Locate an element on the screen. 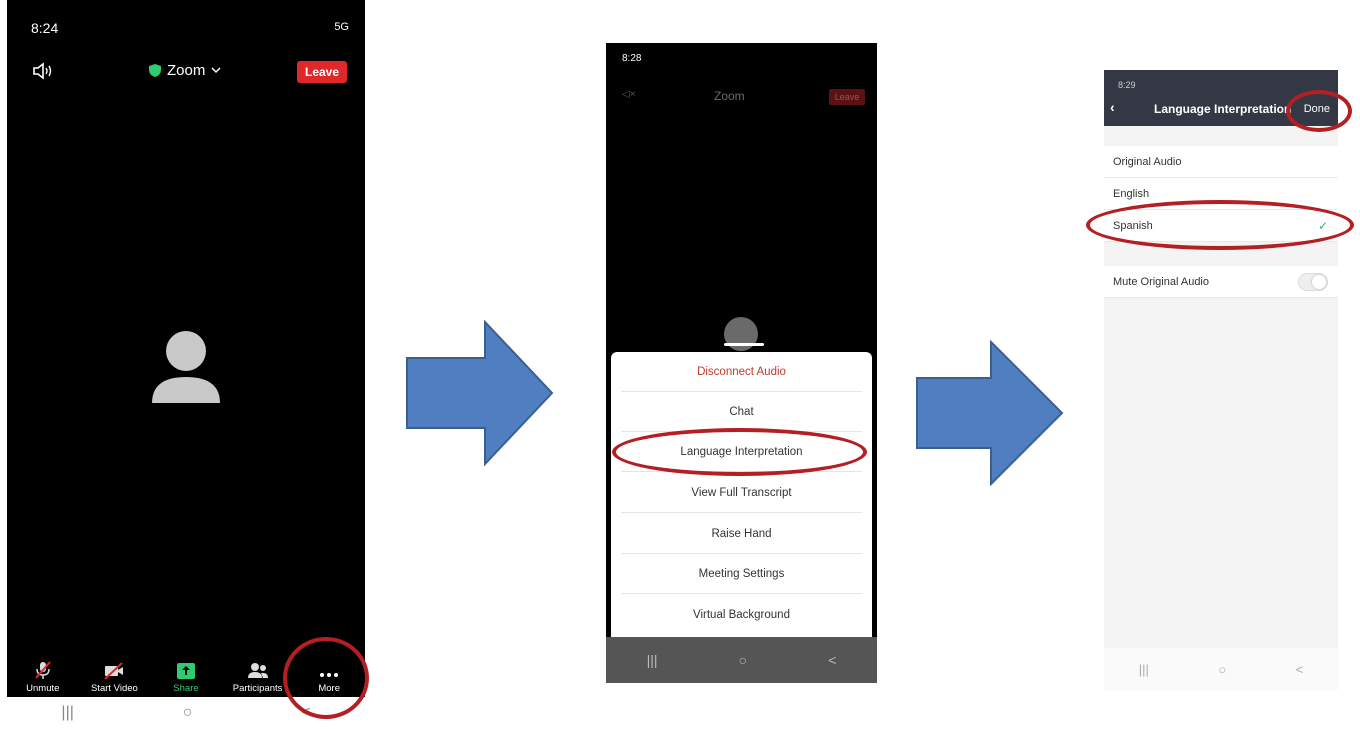 This screenshot has width=1360, height=729. option-label: English is located at coordinates (1131, 193).